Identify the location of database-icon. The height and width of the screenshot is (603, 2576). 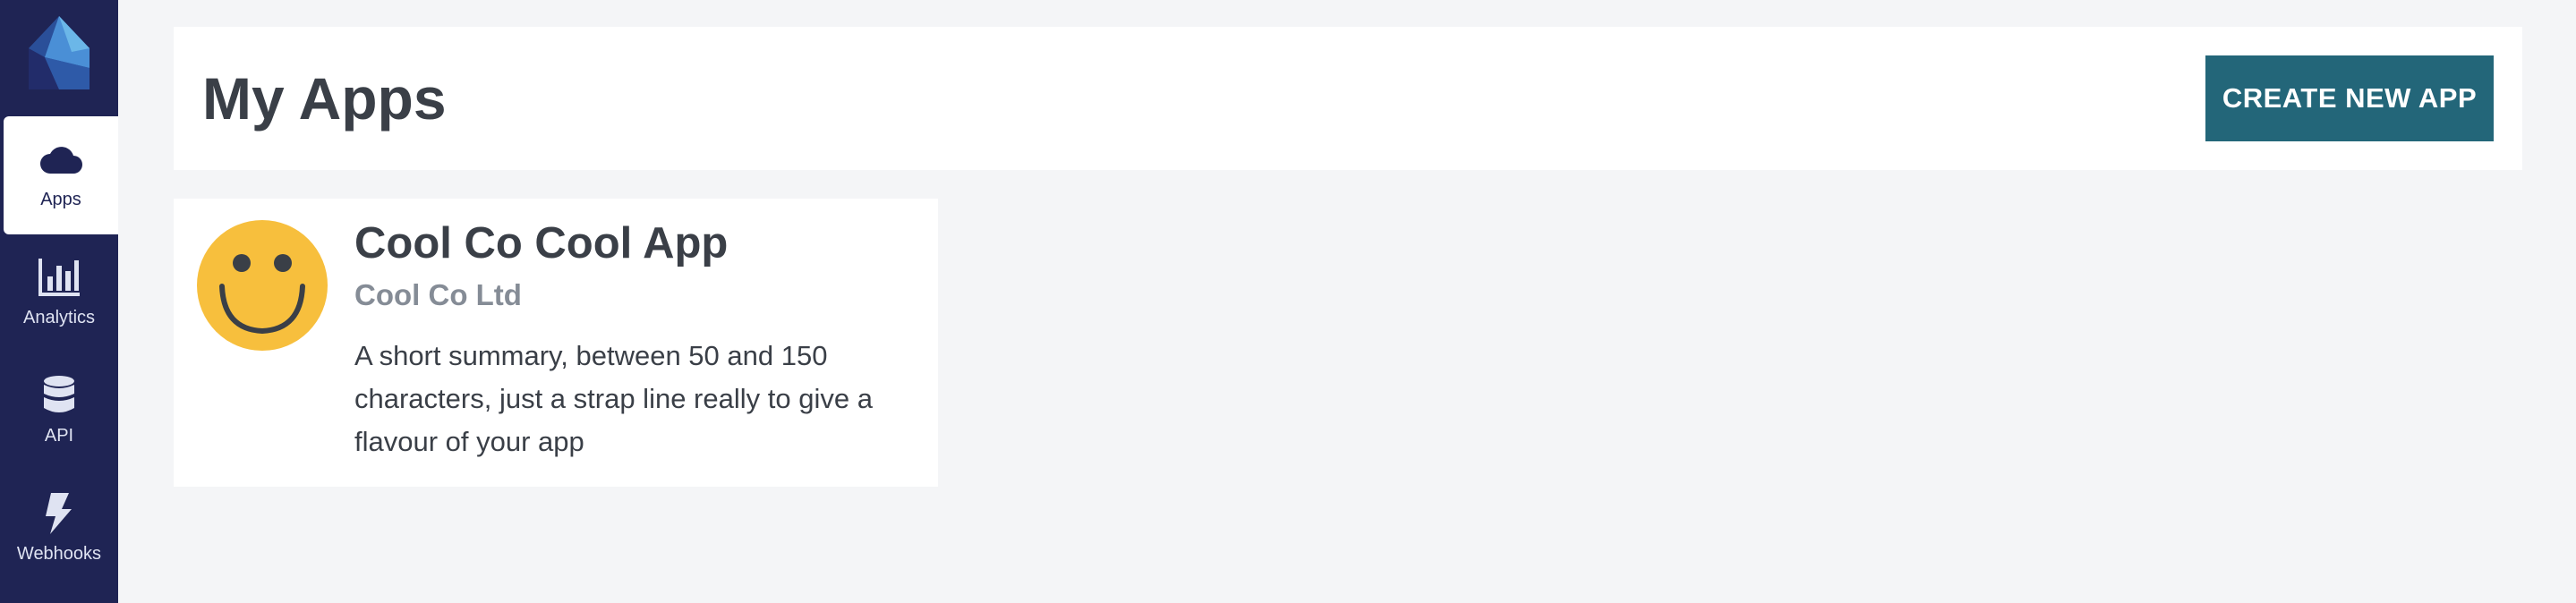
(59, 395).